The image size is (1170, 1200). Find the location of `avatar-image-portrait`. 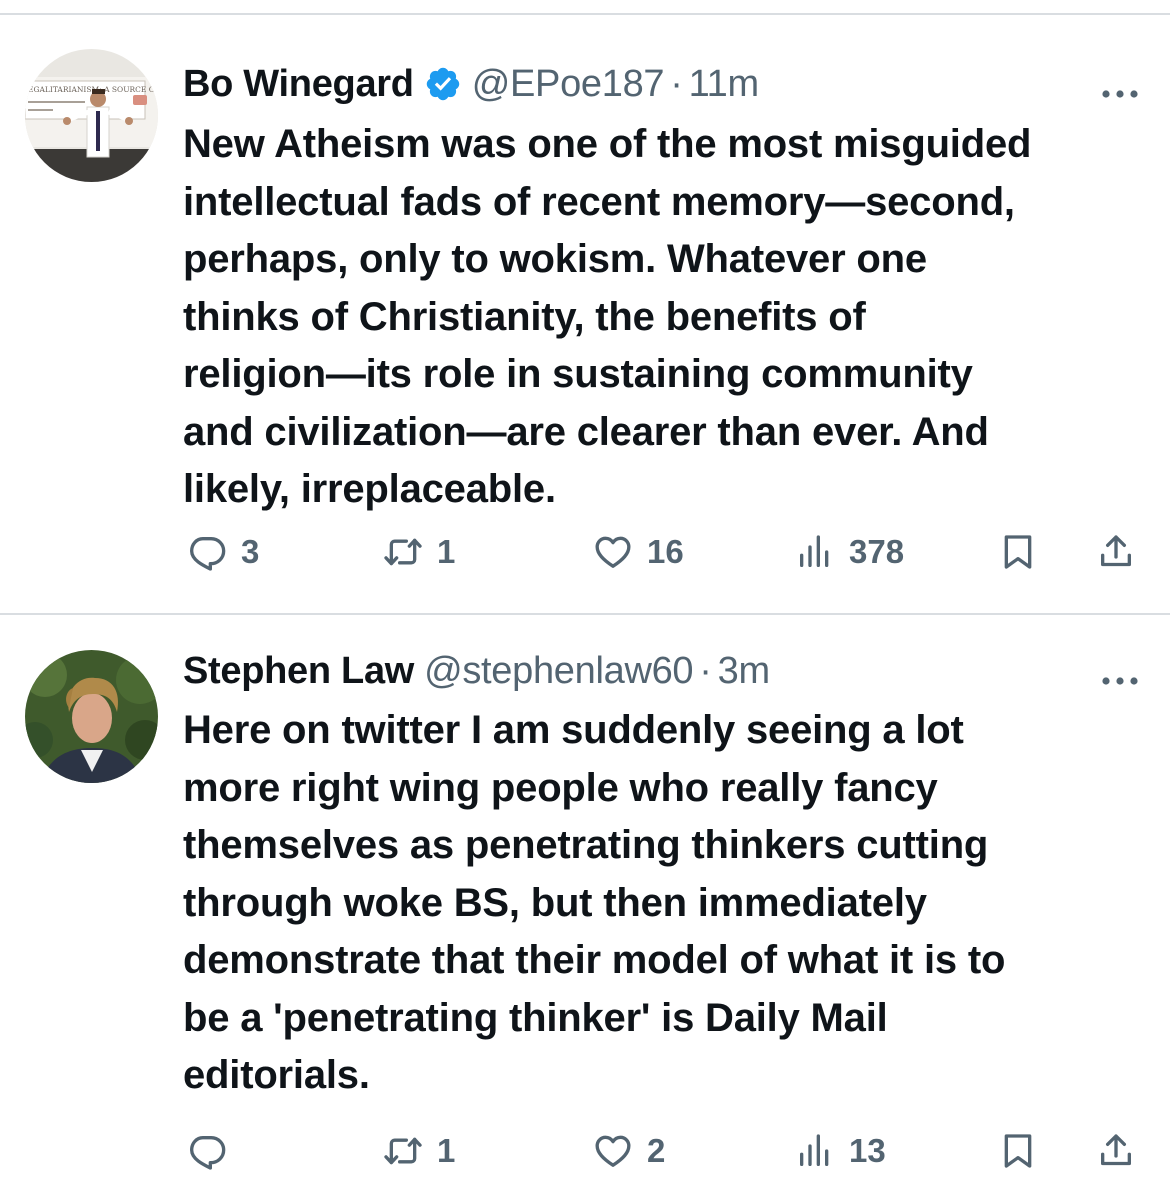

avatar-image-portrait is located at coordinates (91, 716).